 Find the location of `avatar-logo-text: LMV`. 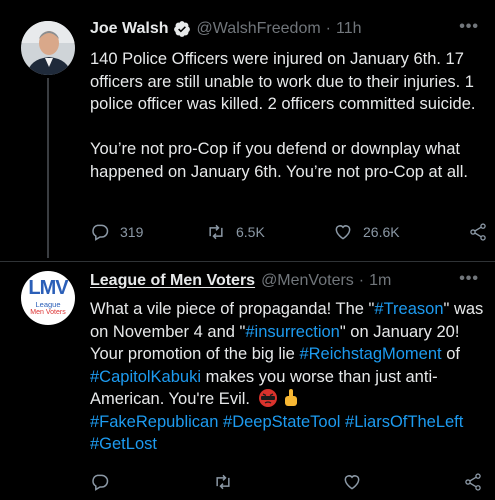

avatar-logo-text: LMV is located at coordinates (48, 288).